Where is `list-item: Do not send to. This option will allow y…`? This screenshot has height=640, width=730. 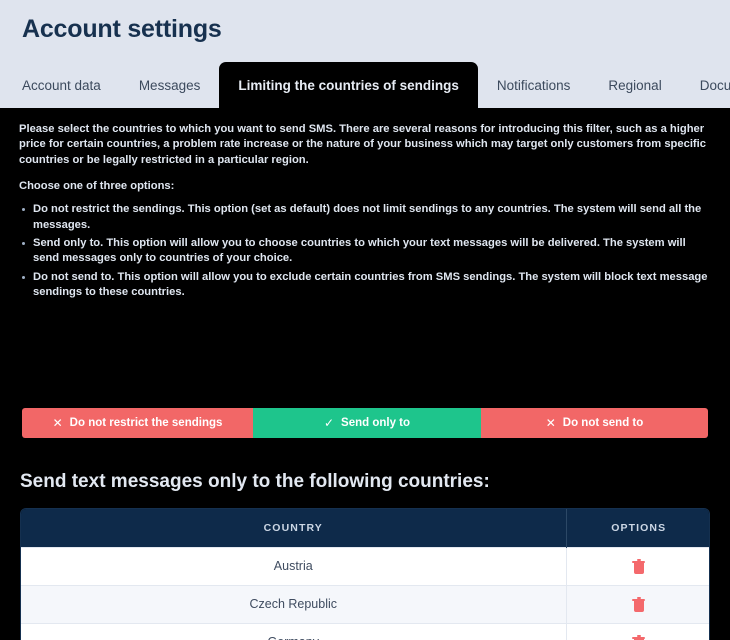 list-item: Do not send to. This option will allow y… is located at coordinates (365, 285).